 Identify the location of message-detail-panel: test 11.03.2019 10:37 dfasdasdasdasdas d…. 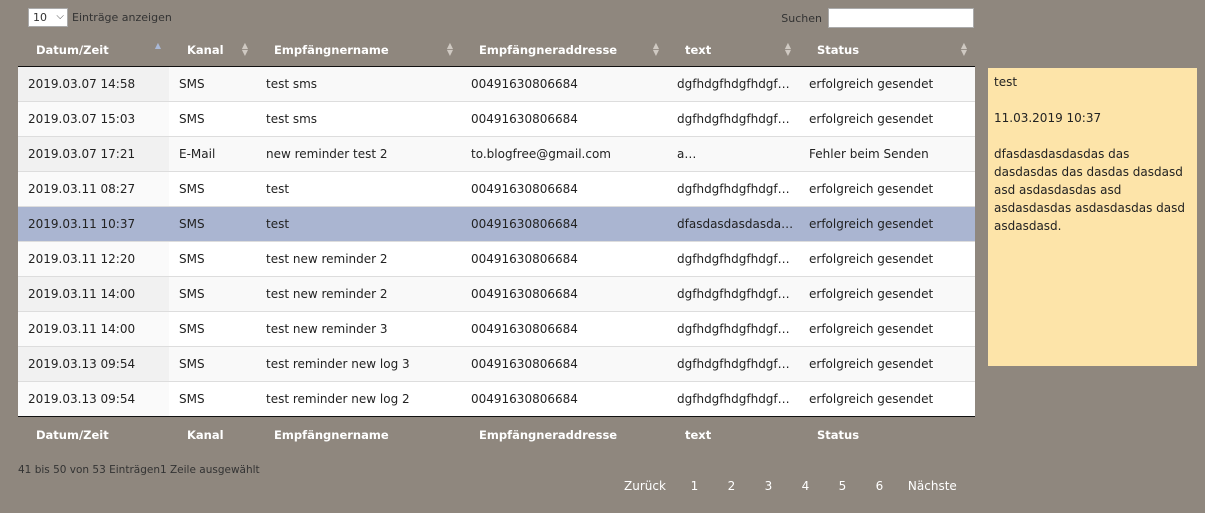
(1092, 217).